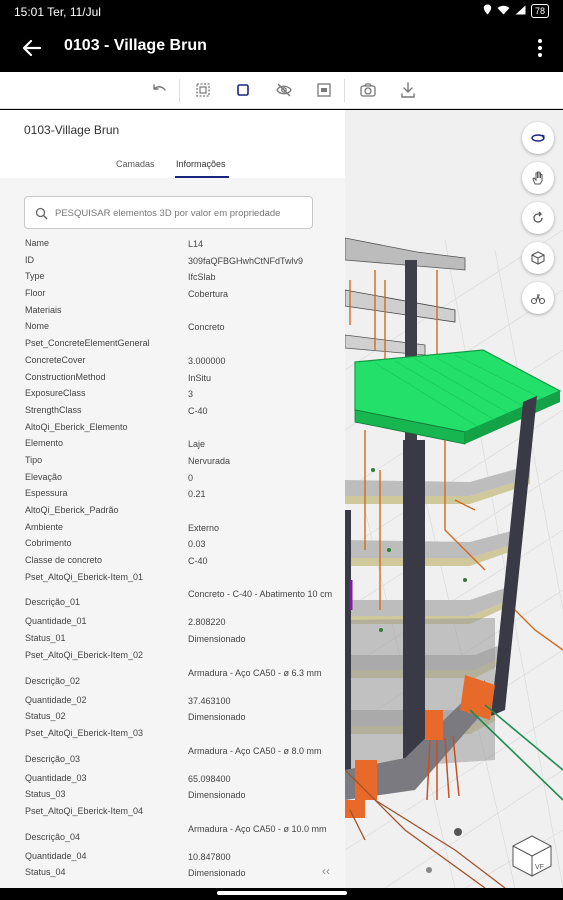 The height and width of the screenshot is (900, 563). I want to click on property-value: 309faQFBGHwhCtNFdTwlv9, so click(246, 260).